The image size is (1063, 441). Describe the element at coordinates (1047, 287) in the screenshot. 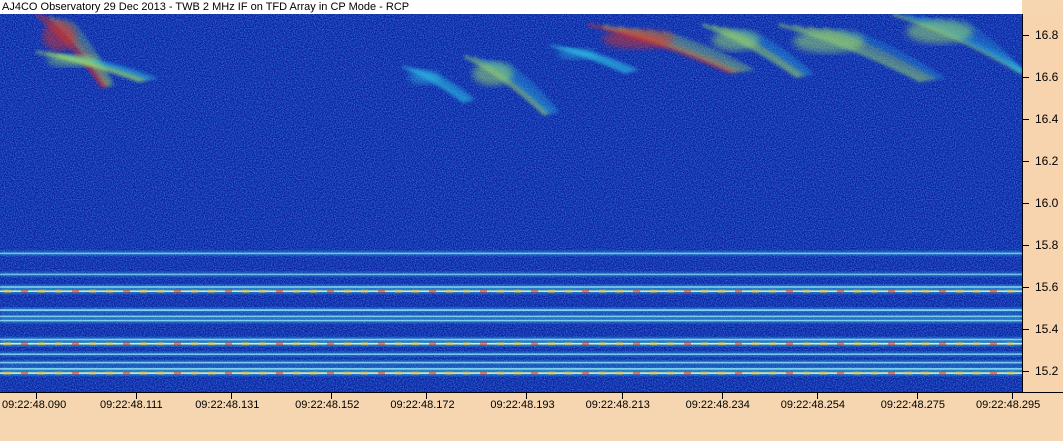

I see `y-tick-label: 15.6` at that location.